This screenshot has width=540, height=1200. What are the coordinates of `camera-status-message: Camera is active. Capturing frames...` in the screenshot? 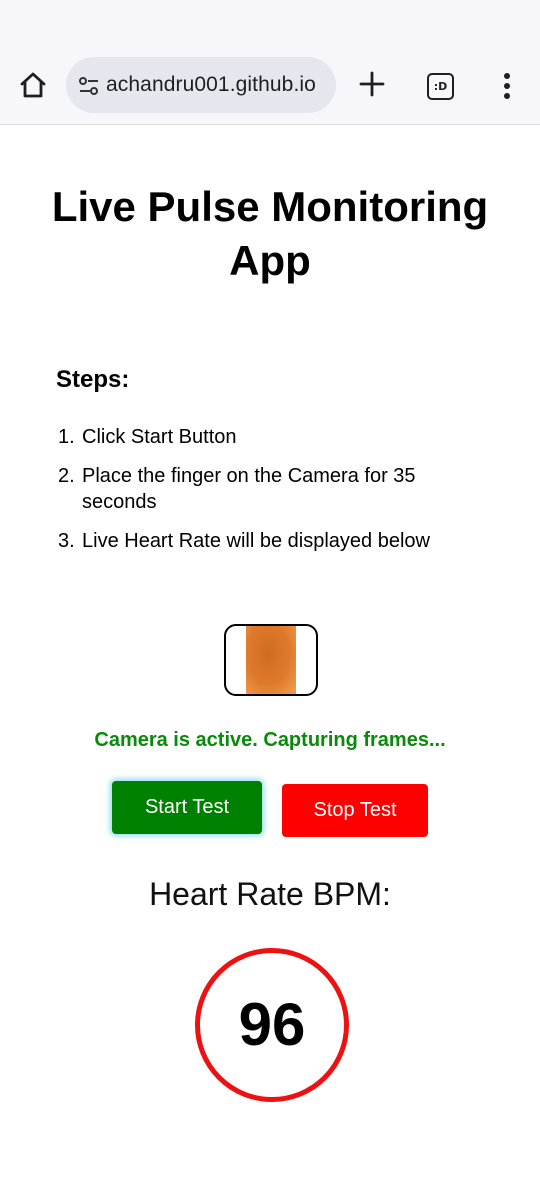 It's located at (270, 740).